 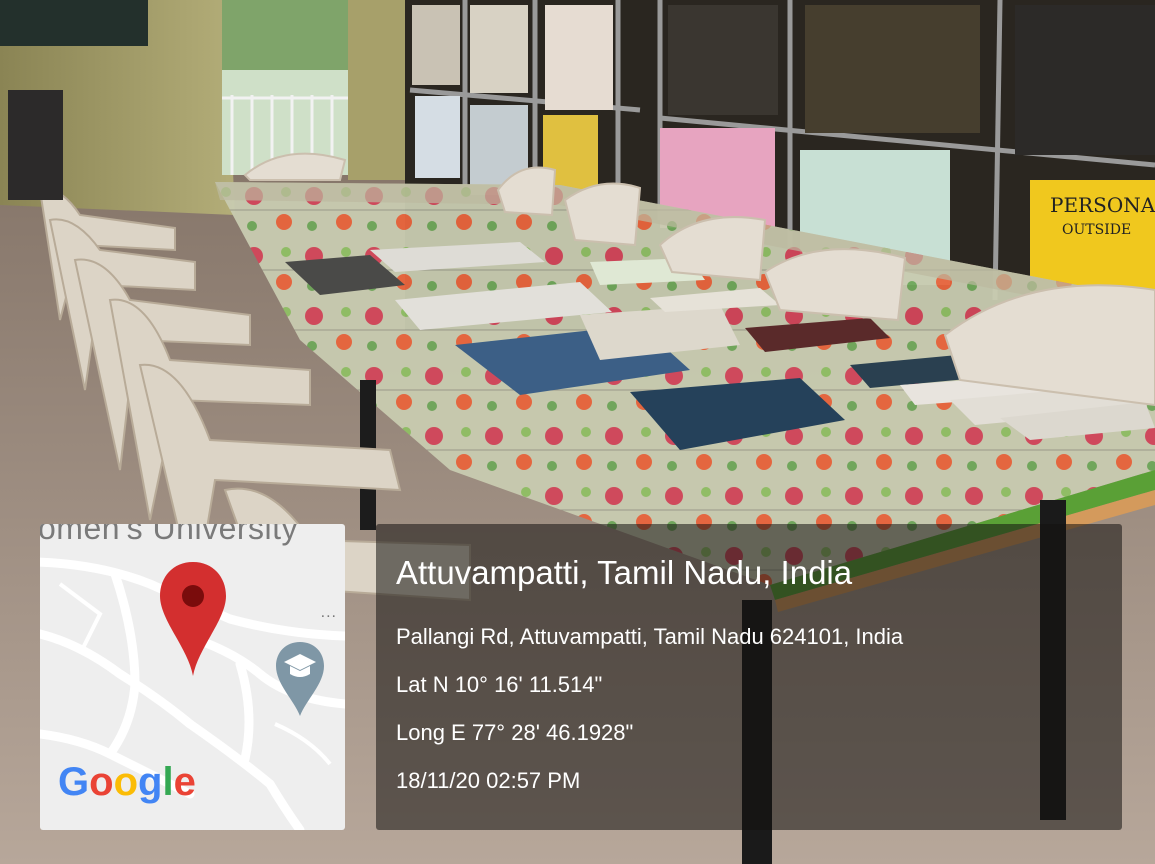 What do you see at coordinates (150, 782) in the screenshot?
I see `google-logo-letter: g` at bounding box center [150, 782].